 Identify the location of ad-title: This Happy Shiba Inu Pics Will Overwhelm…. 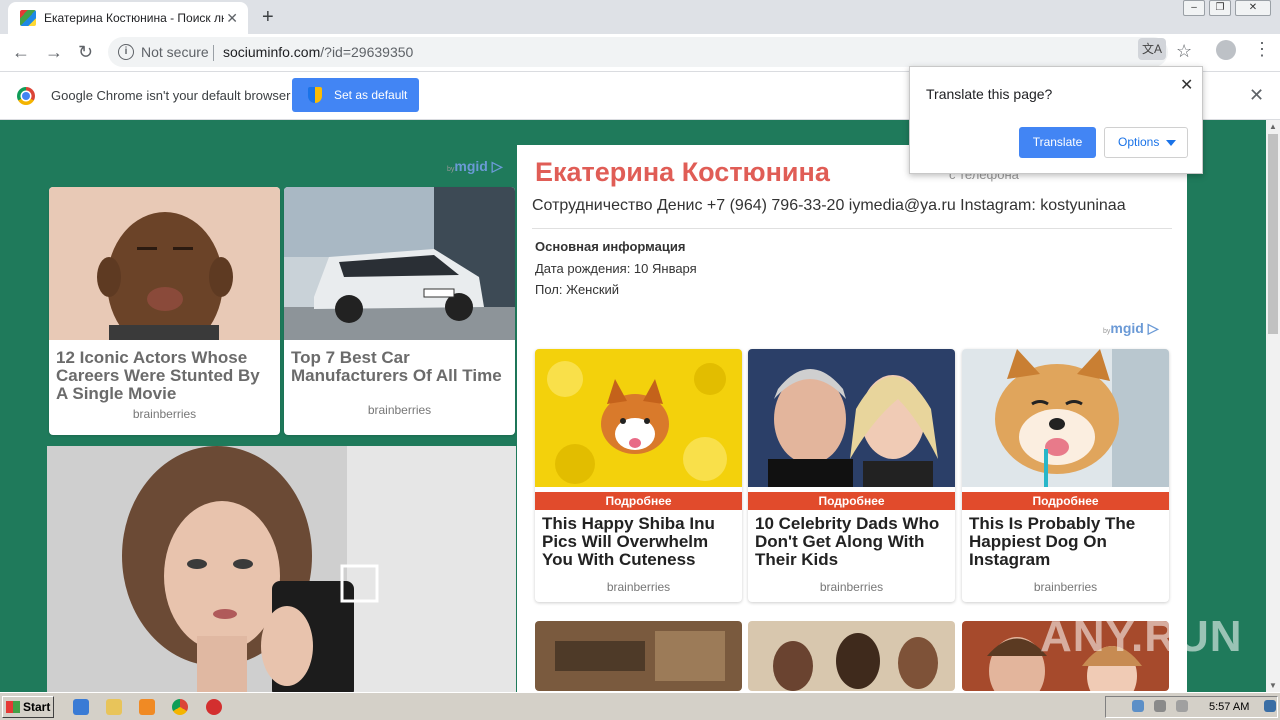
(638, 545).